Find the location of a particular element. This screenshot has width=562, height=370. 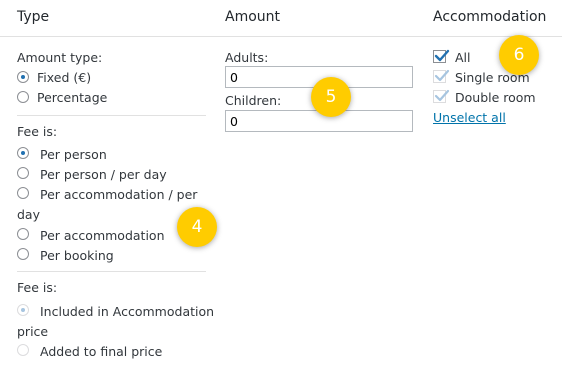

radio-per-booking is located at coordinates (23, 254).